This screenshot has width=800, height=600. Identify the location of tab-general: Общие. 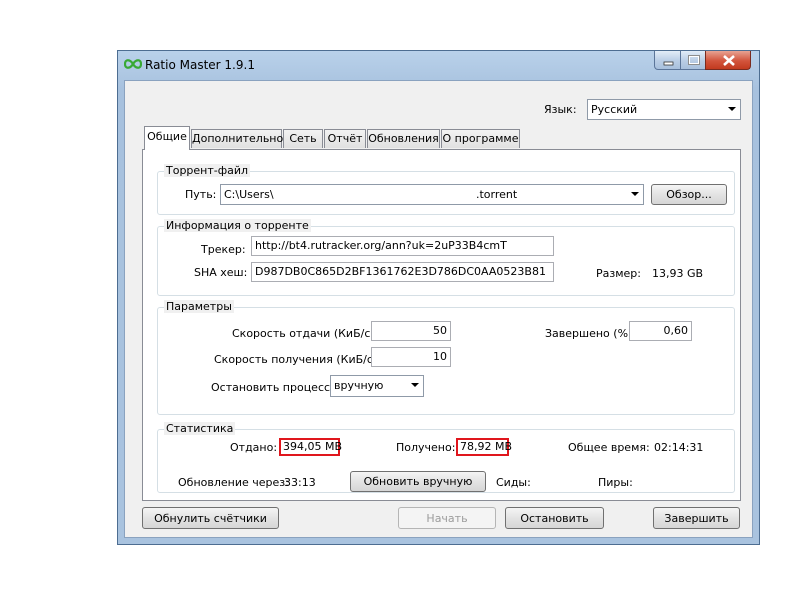
(167, 138).